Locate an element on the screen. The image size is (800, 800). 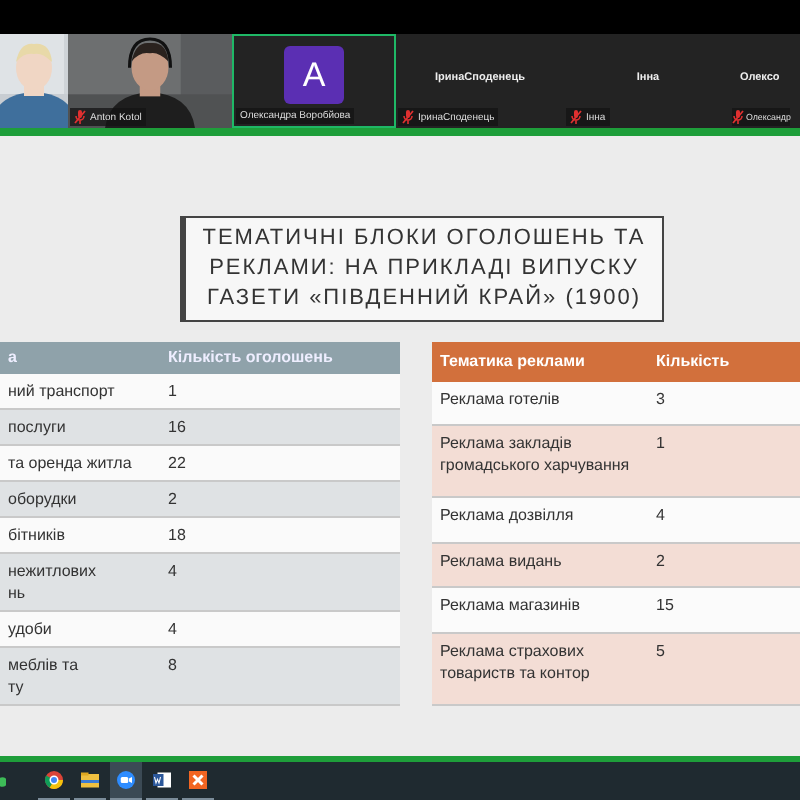
table-cell: Реклама закладів громадського харчування is located at coordinates (540, 461).